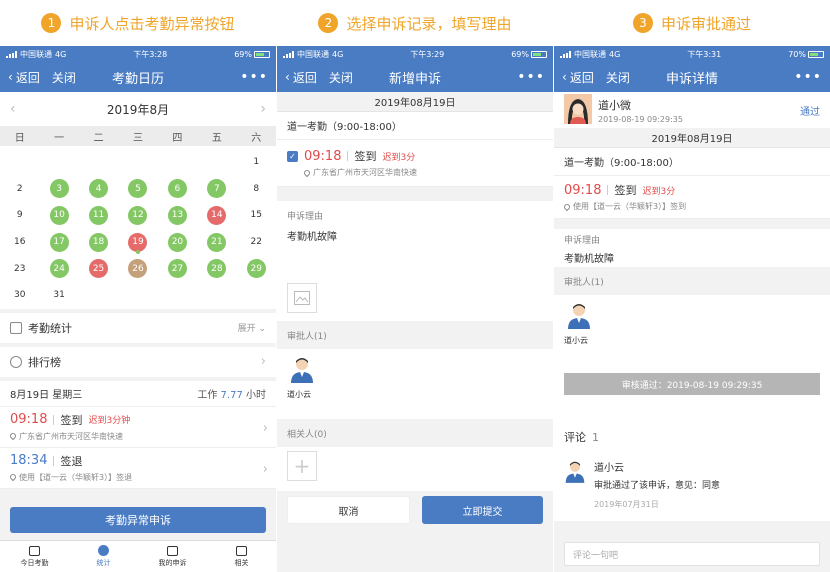 This screenshot has height=572, width=830. What do you see at coordinates (415, 126) in the screenshot?
I see `shift-label: 道一考勤（9:00-18:00）` at bounding box center [415, 126].